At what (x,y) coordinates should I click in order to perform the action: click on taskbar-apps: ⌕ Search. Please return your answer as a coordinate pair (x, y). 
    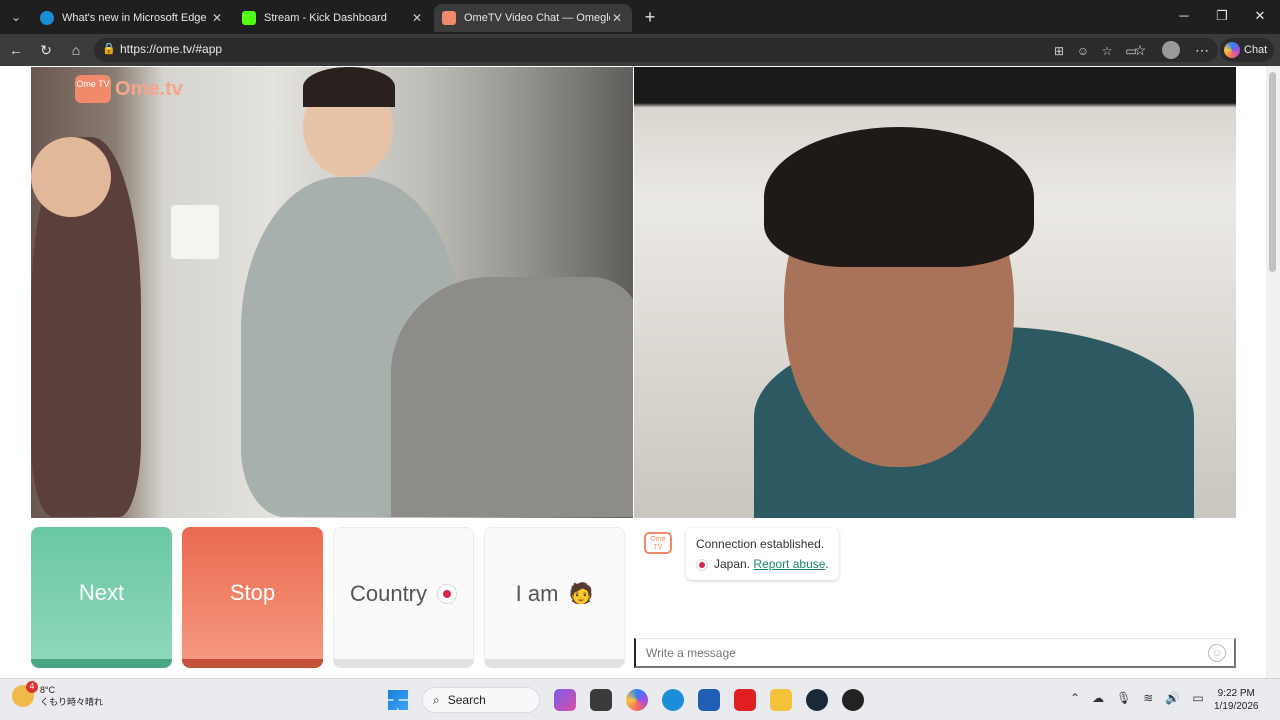
    Looking at the image, I should click on (626, 700).